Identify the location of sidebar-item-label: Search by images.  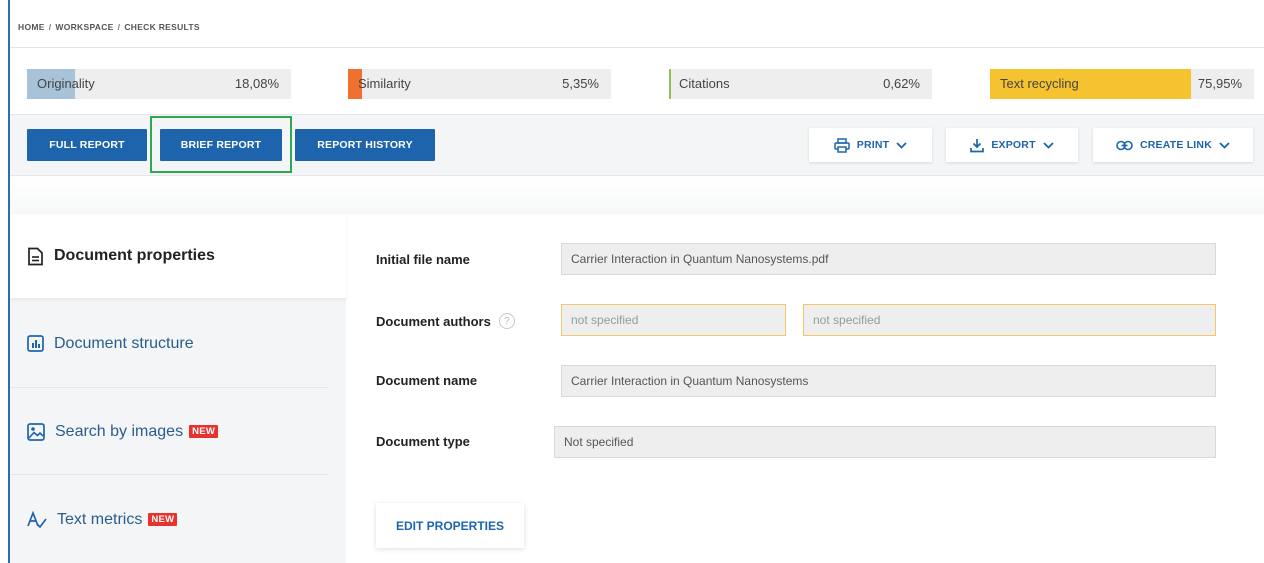
(119, 431).